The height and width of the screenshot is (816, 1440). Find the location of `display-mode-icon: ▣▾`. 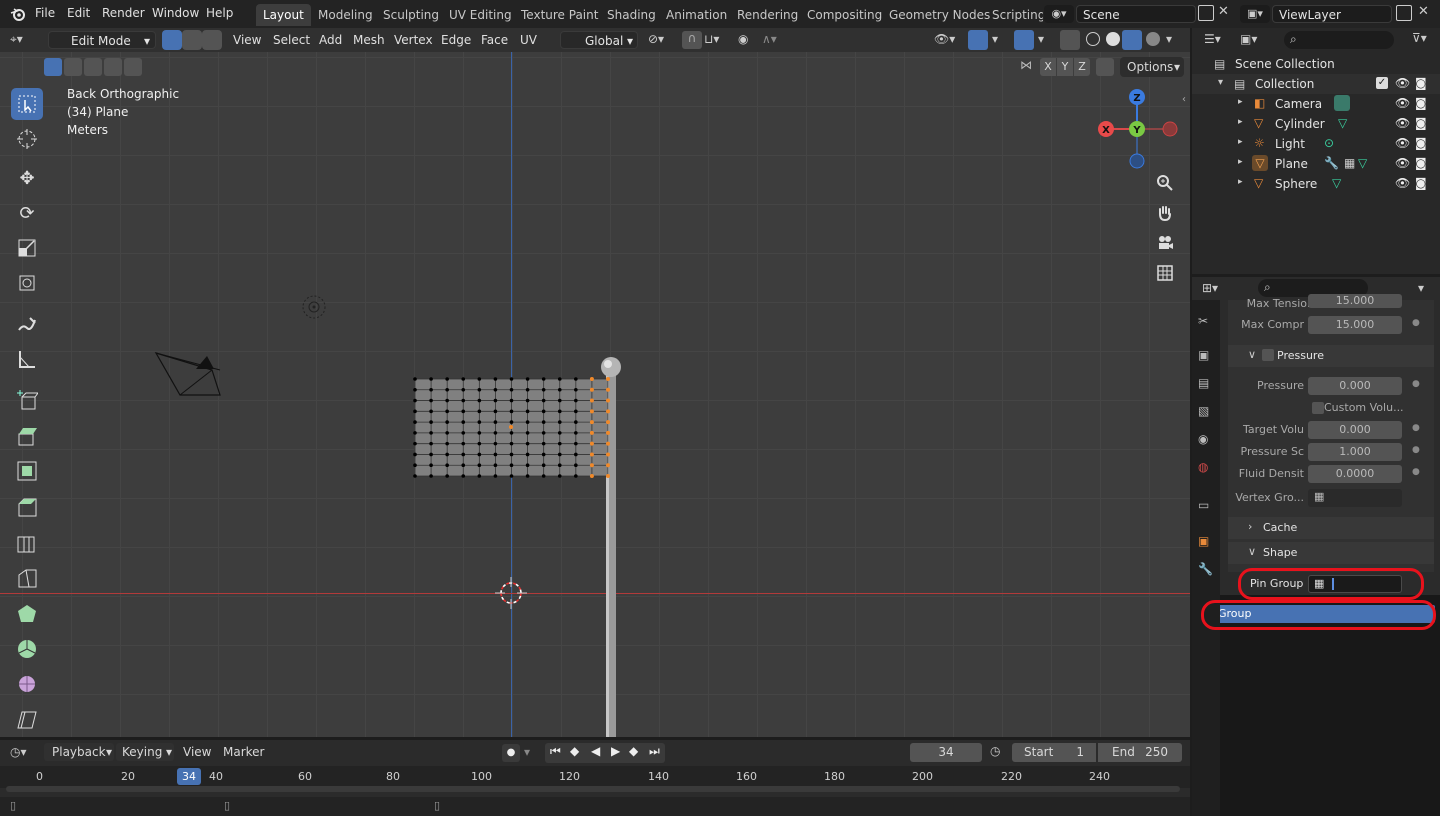

display-mode-icon: ▣▾ is located at coordinates (1248, 39).